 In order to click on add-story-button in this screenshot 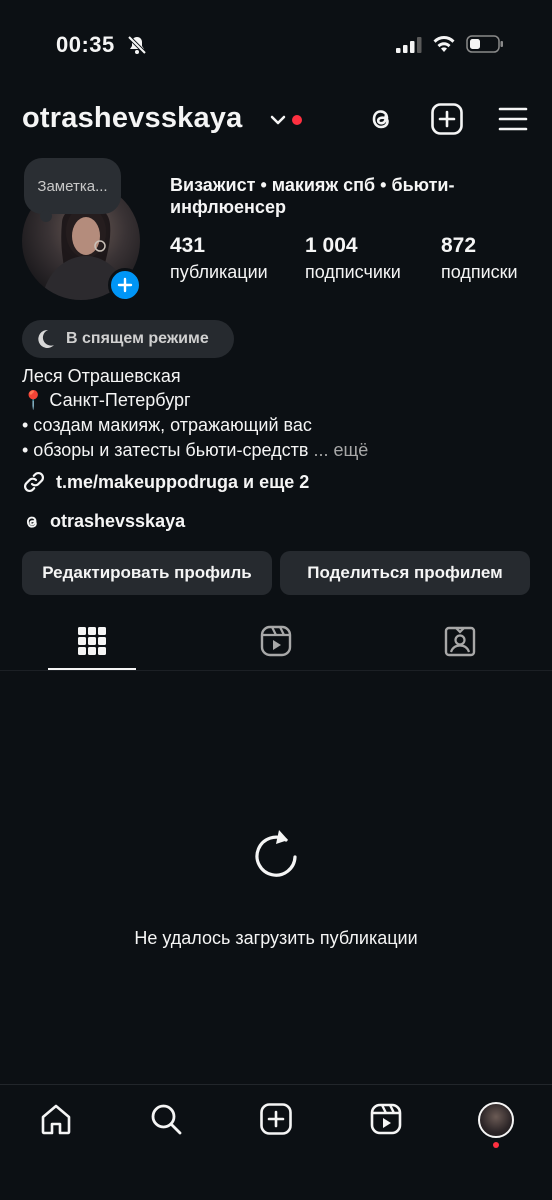, I will do `click(125, 285)`.